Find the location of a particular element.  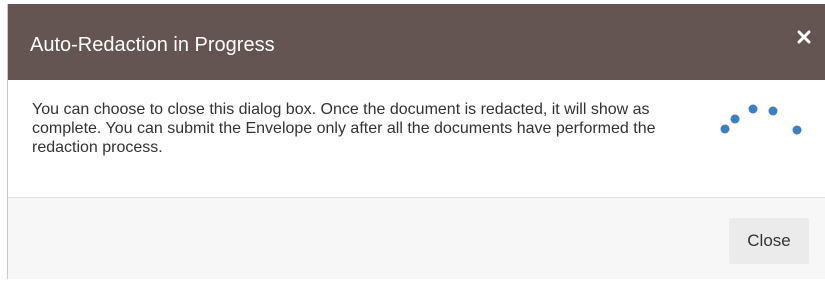

close-icon is located at coordinates (804, 37).